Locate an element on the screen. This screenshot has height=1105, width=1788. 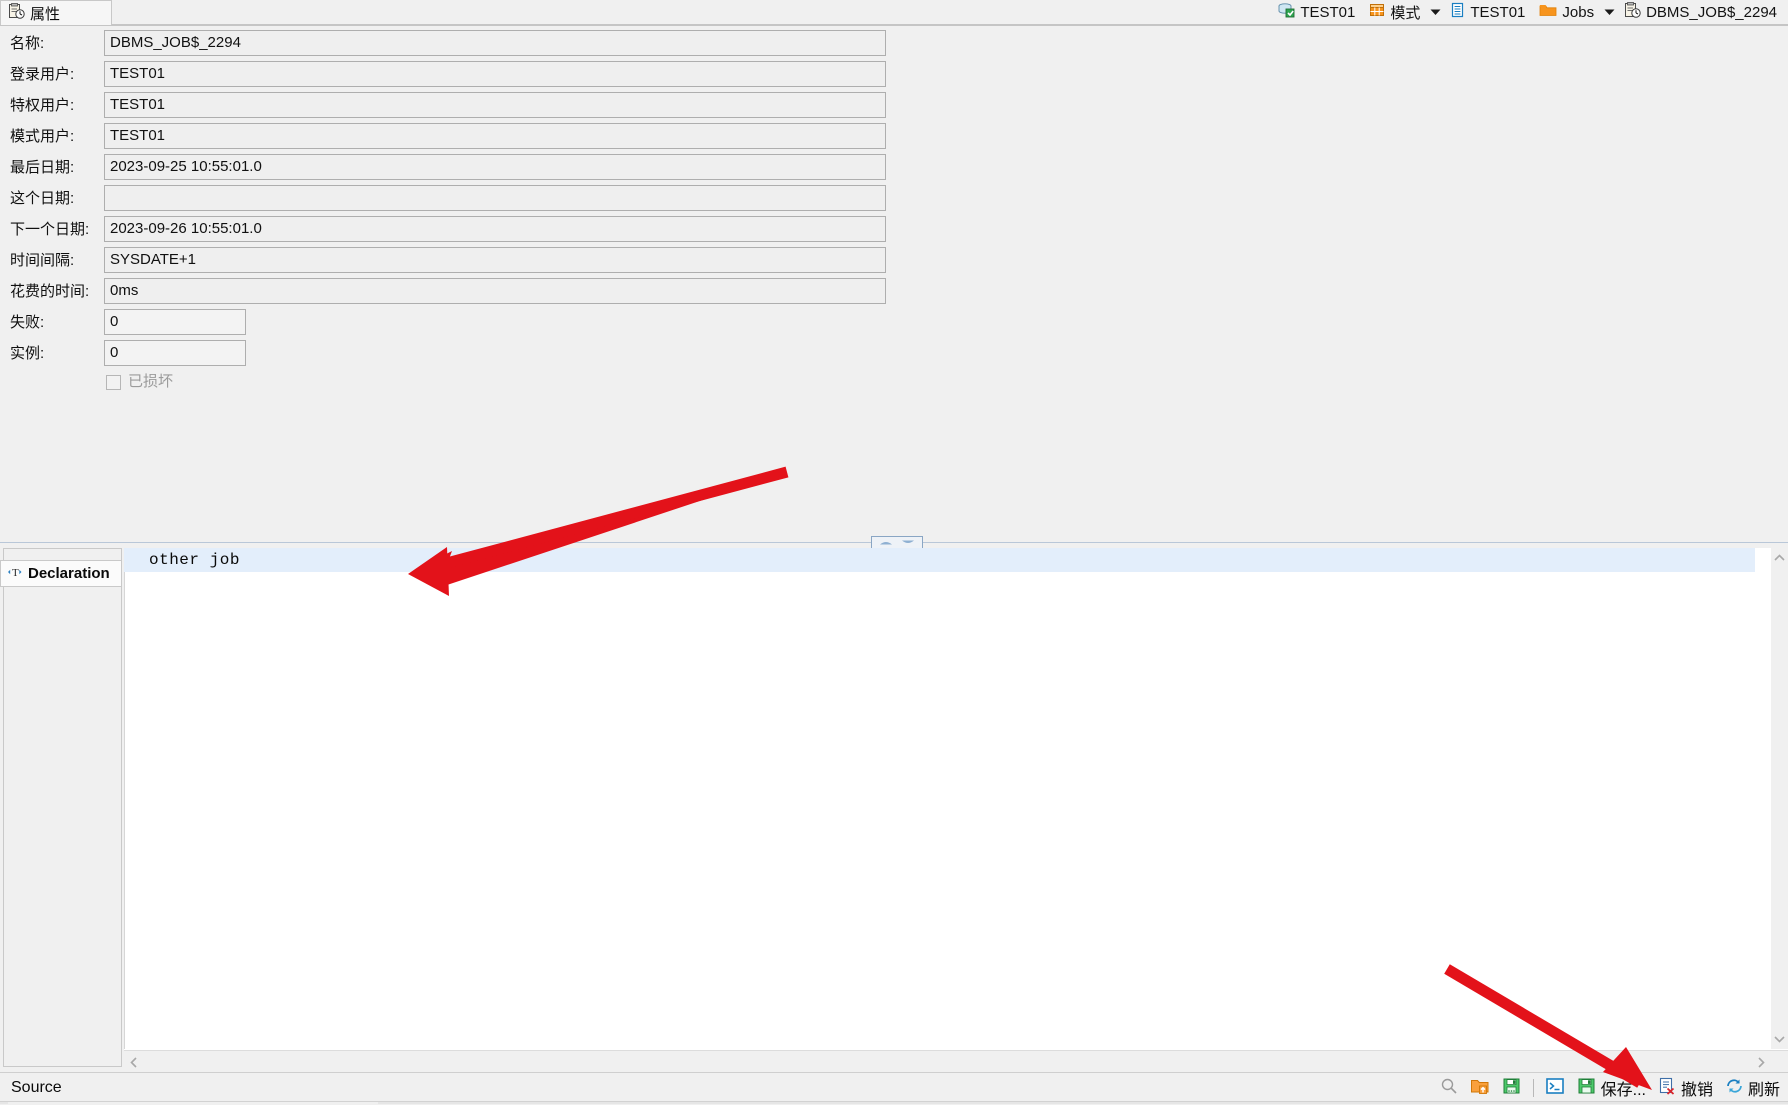
outline-tab-strip-top is located at coordinates (62, 554).